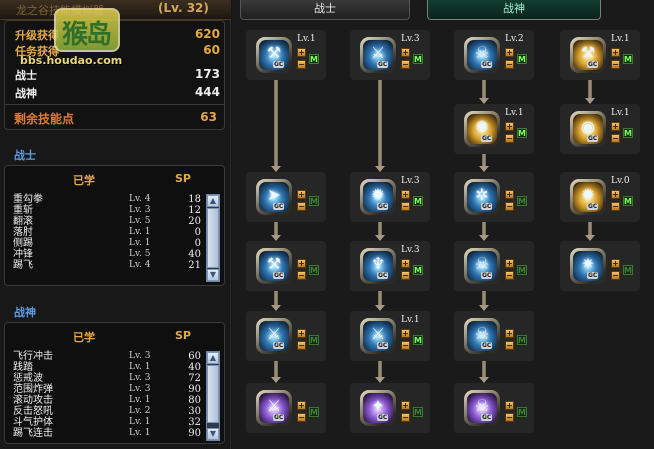 The height and width of the screenshot is (449, 654). Describe the element at coordinates (108, 433) in the screenshot. I see `learned-skill-row: 踢飞连击 Lv. 1 90` at that location.